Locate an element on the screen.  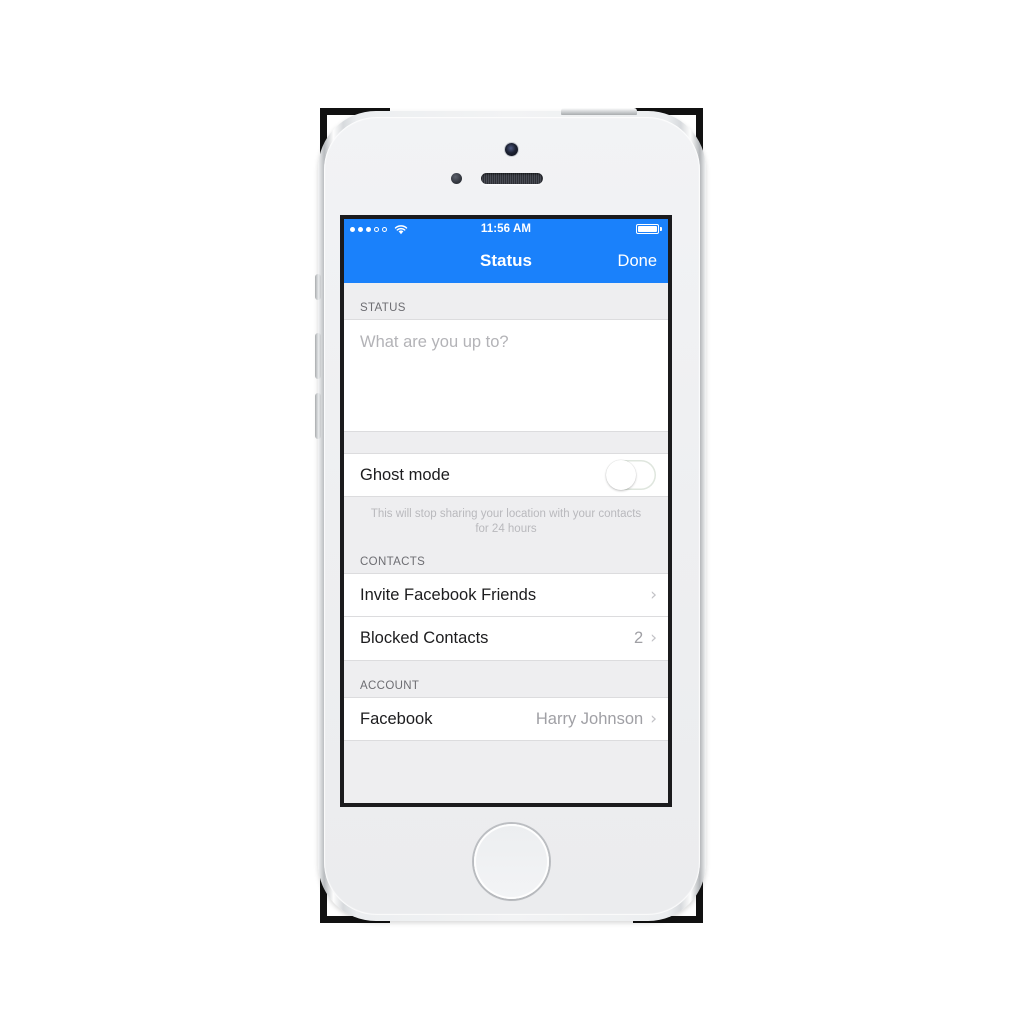
toggle-knob is located at coordinates (621, 475).